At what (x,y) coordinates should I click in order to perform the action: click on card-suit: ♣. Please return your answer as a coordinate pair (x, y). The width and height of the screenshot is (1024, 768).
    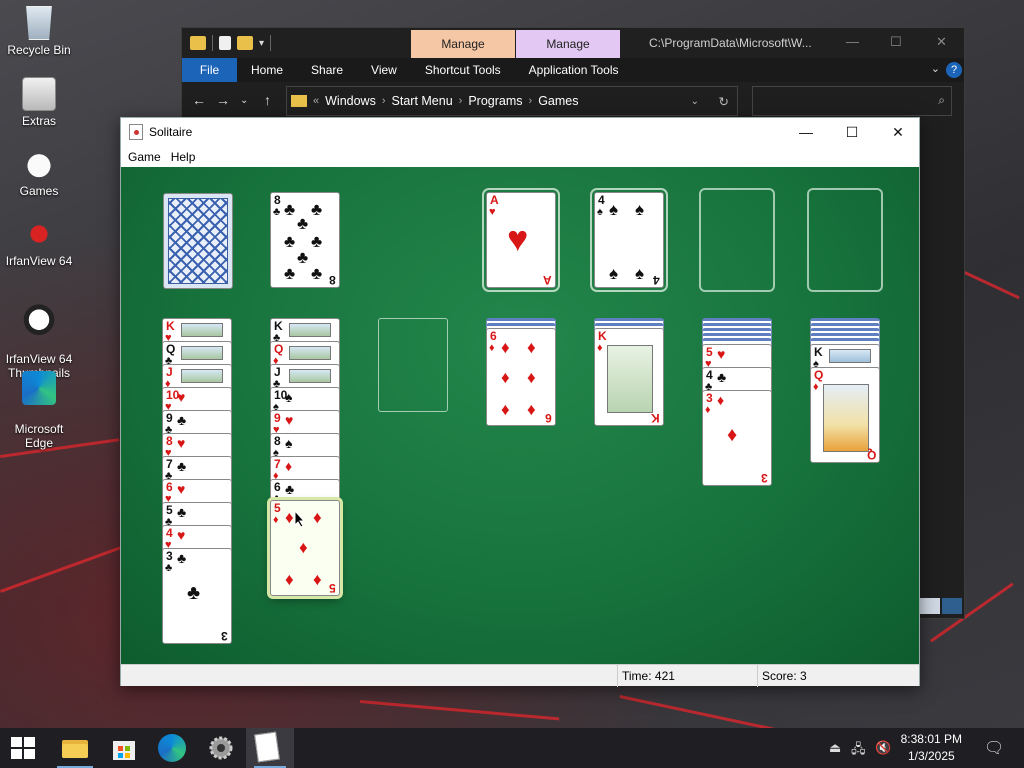
    Looking at the image, I should click on (169, 568).